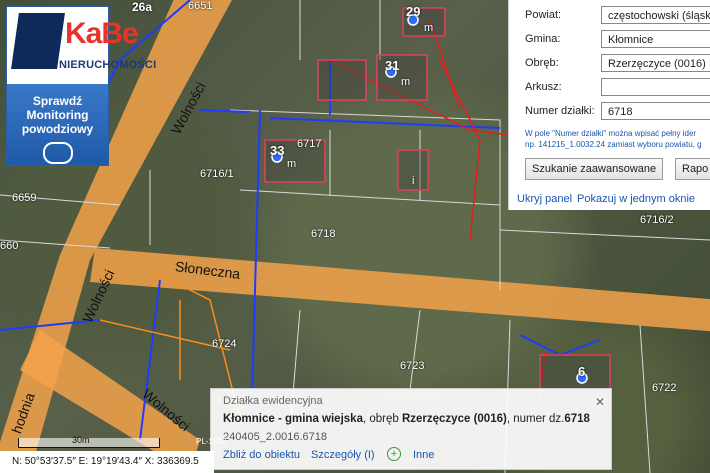 This screenshot has width=710, height=473. I want to click on parcel-number: 6659, so click(24, 198).